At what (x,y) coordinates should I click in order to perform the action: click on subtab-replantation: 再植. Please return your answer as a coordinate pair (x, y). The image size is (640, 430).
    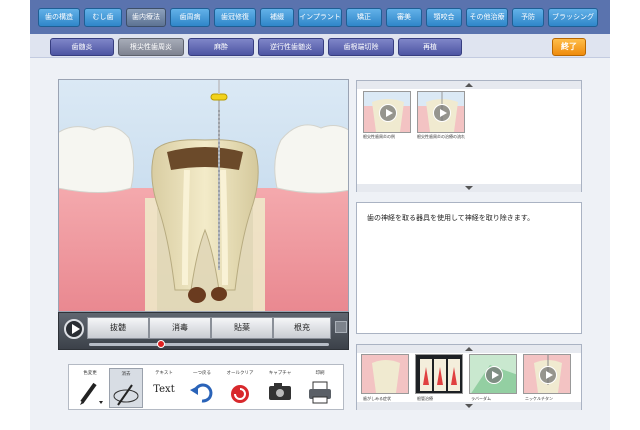
    Looking at the image, I should click on (430, 47).